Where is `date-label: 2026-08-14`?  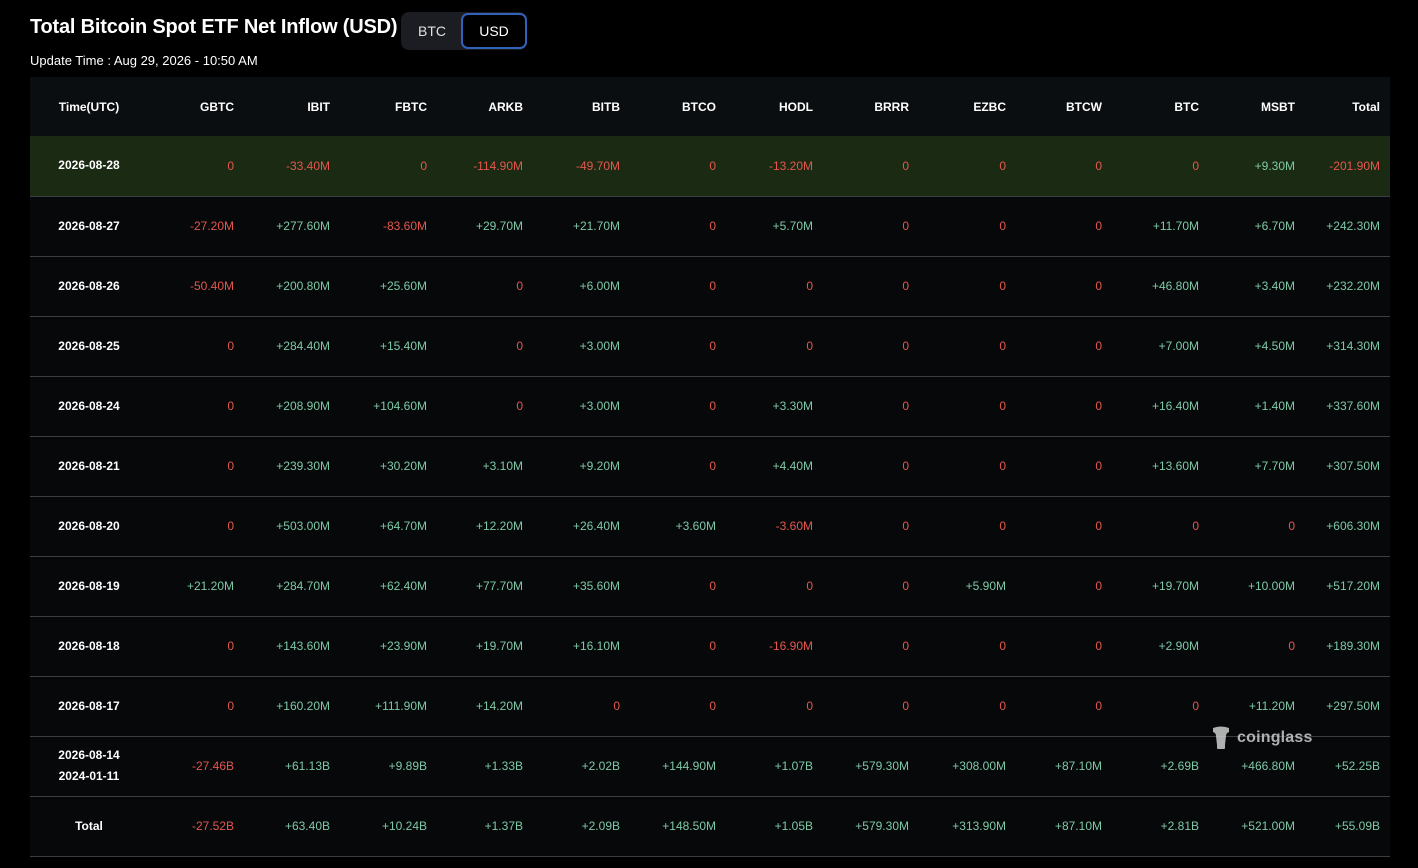 date-label: 2026-08-14 is located at coordinates (89, 755).